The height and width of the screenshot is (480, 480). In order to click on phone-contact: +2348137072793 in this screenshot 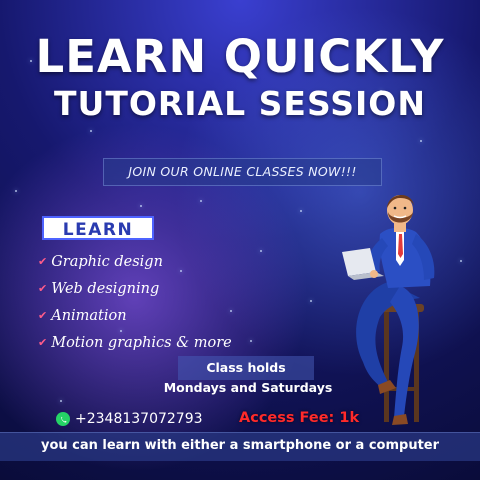, I will do `click(129, 419)`.